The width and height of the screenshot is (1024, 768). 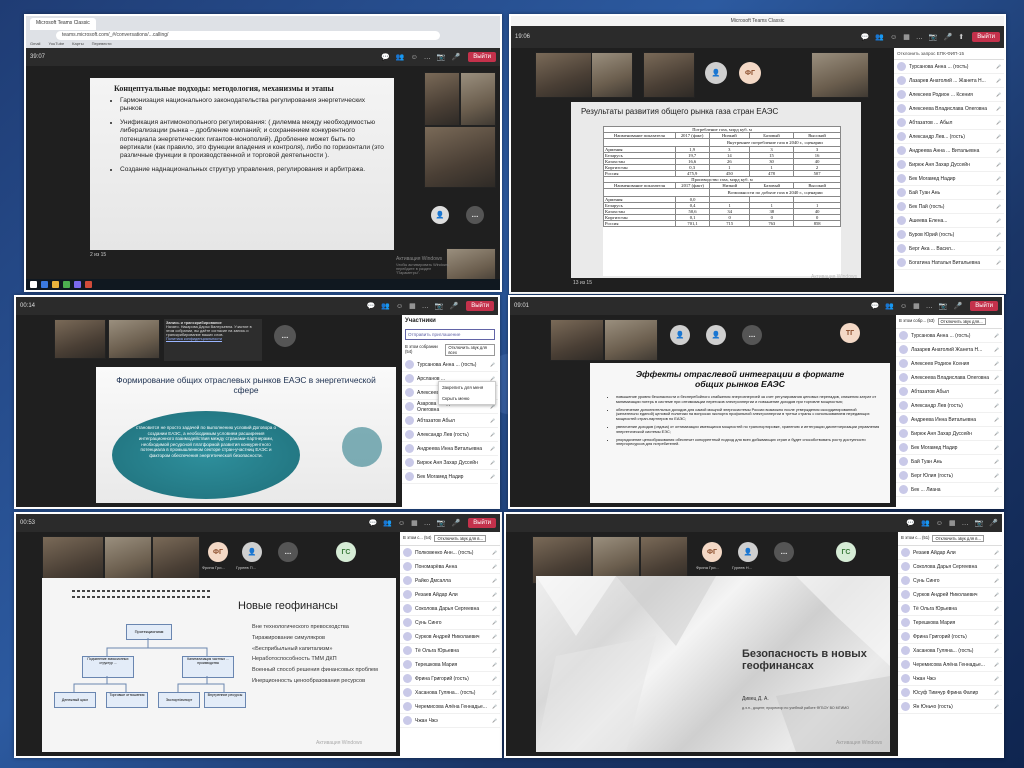 What do you see at coordinates (450, 609) in the screenshot?
I see `participant-item: Соколова Дарья Сергеевна 🎤` at bounding box center [450, 609].